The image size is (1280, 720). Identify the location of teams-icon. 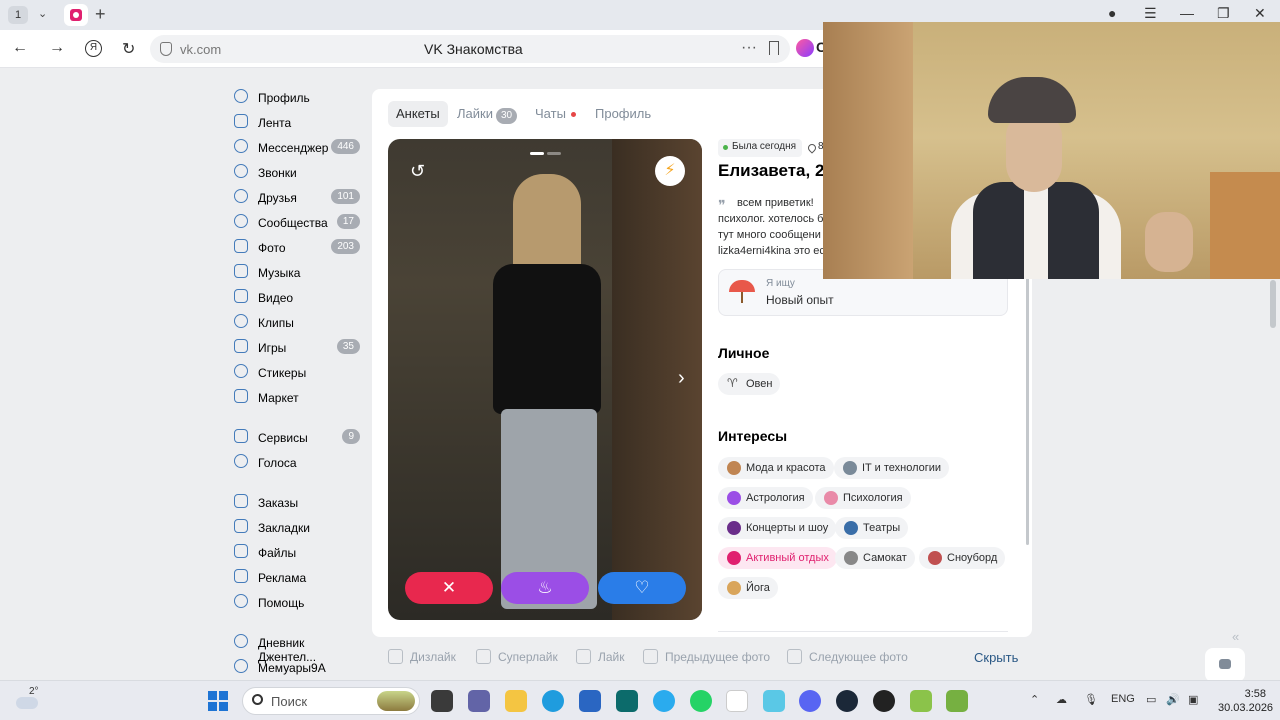
(479, 701).